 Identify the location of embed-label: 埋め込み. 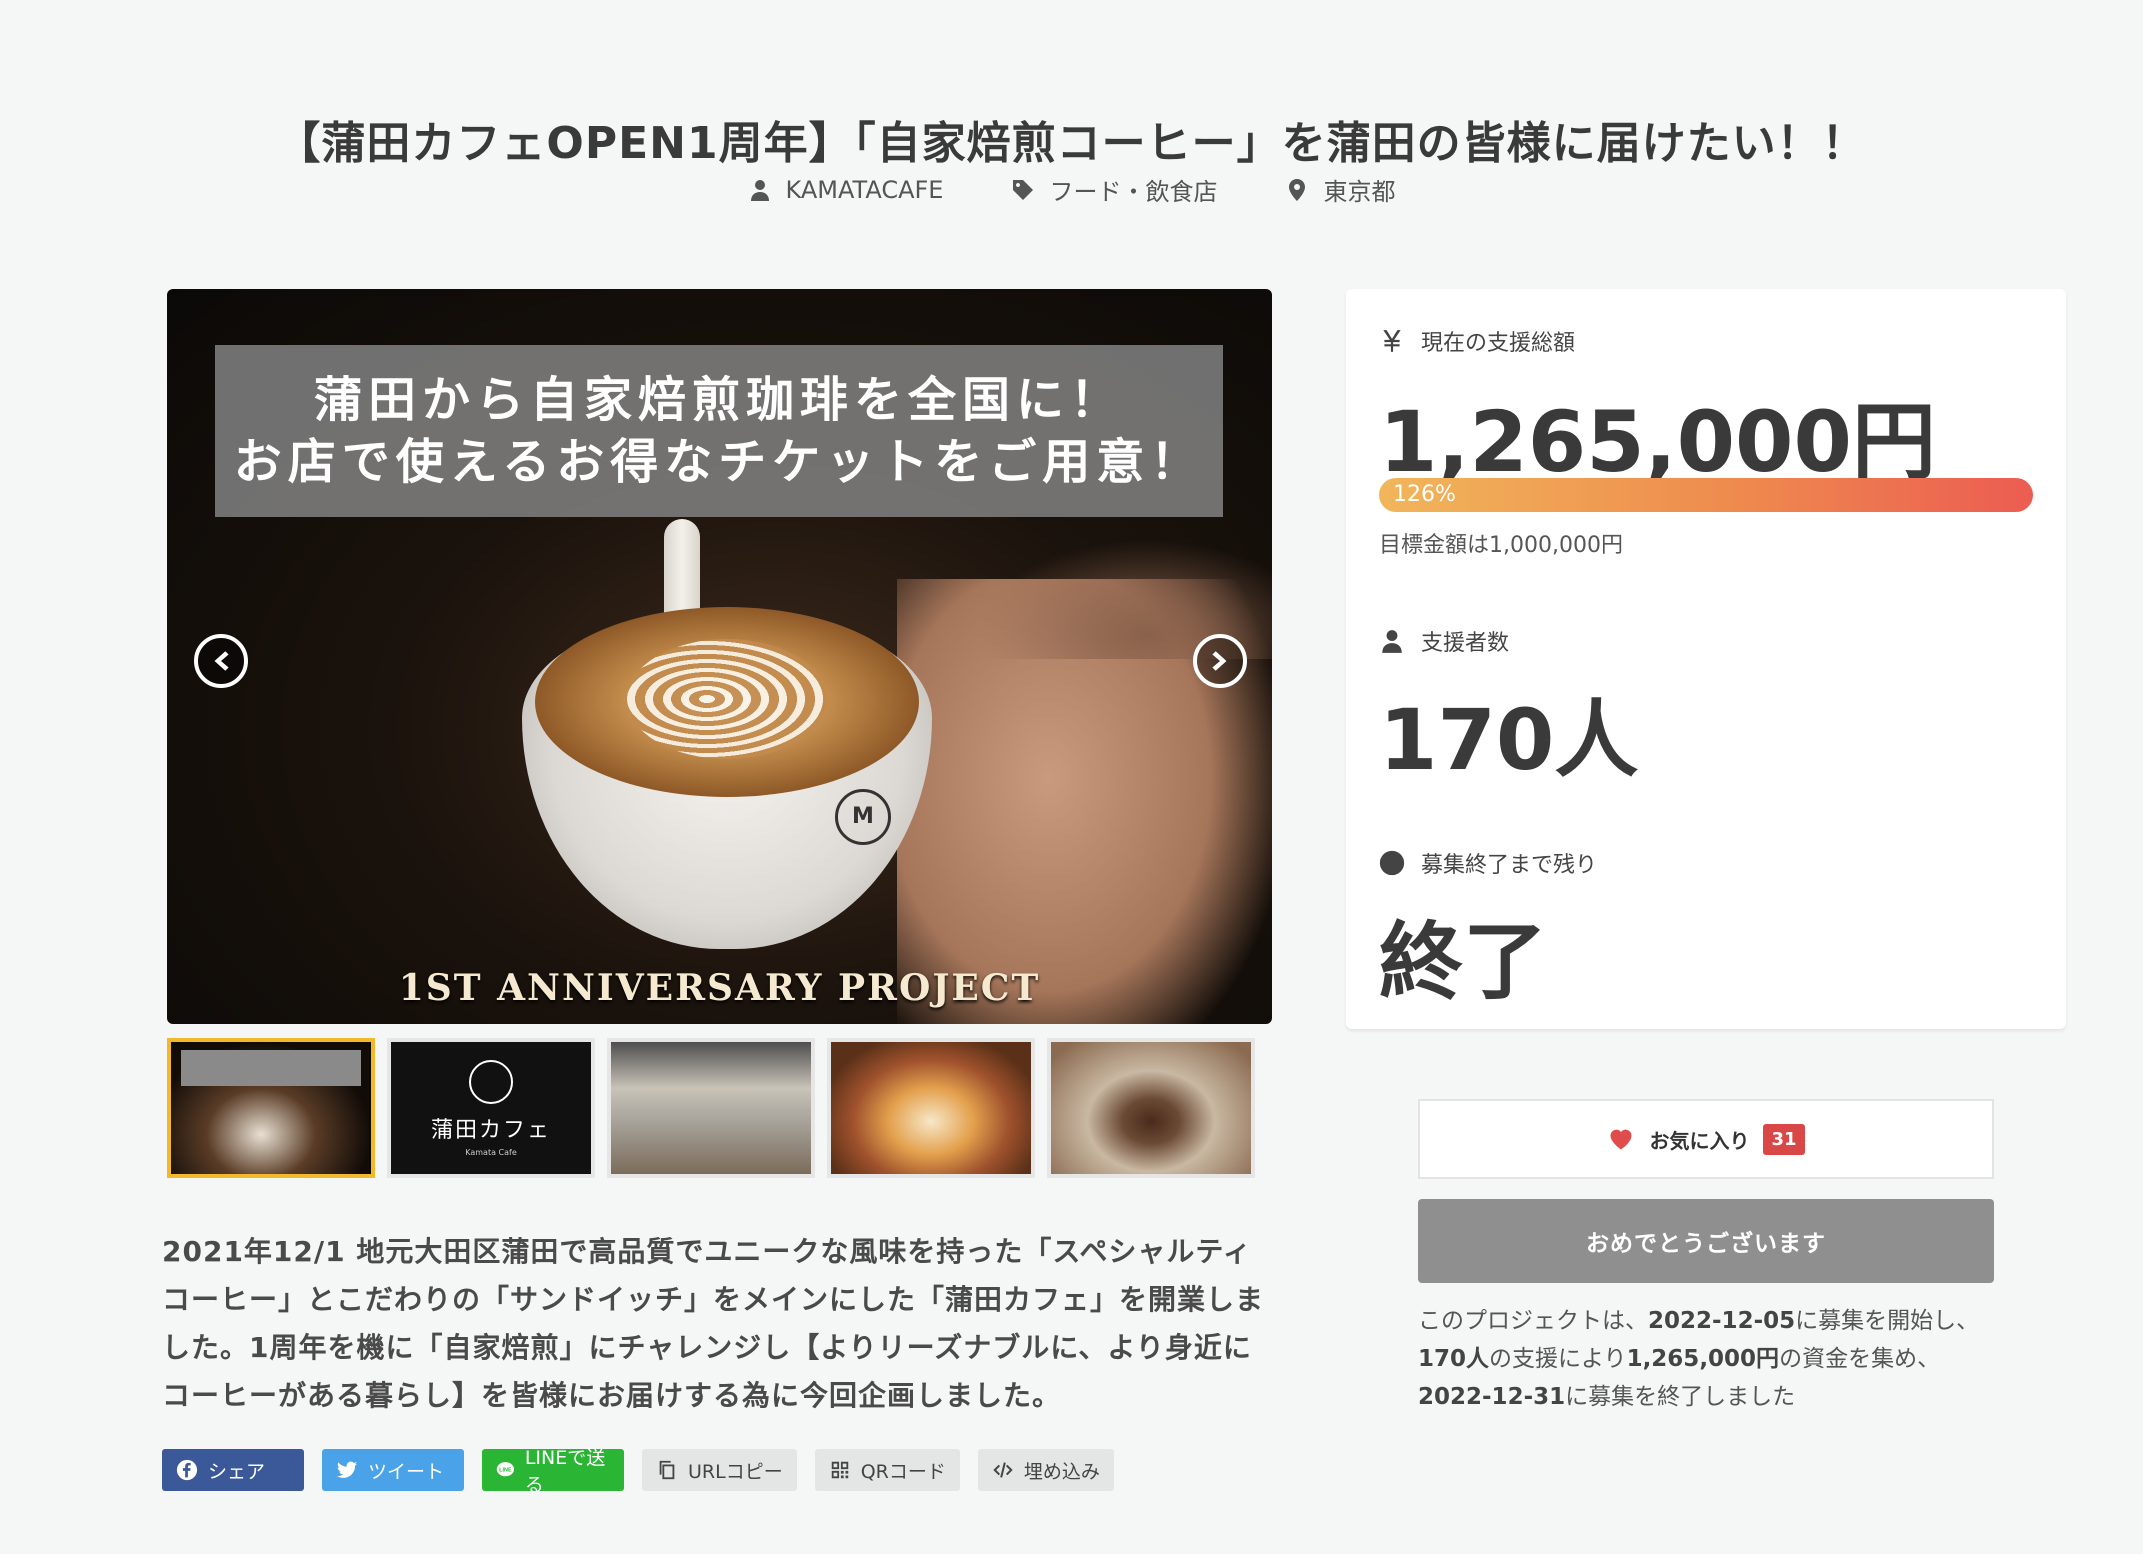
(1061, 1471).